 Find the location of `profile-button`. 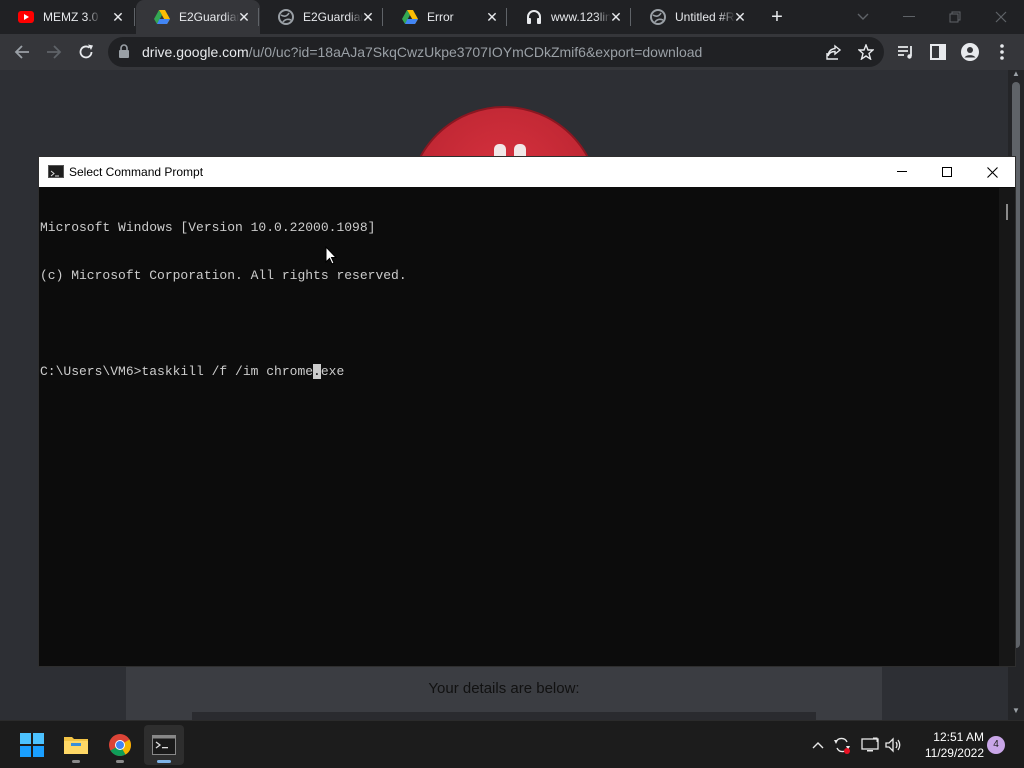

profile-button is located at coordinates (970, 52).